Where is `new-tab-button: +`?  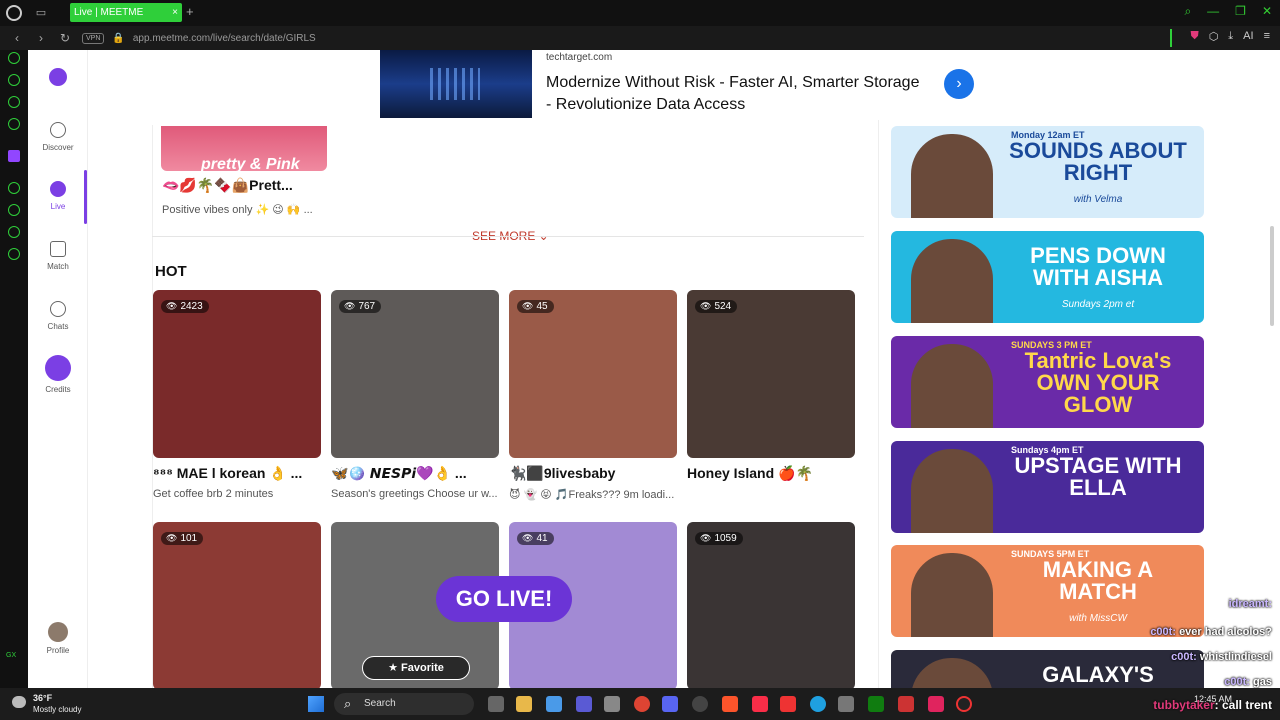
new-tab-button: + is located at coordinates (190, 11).